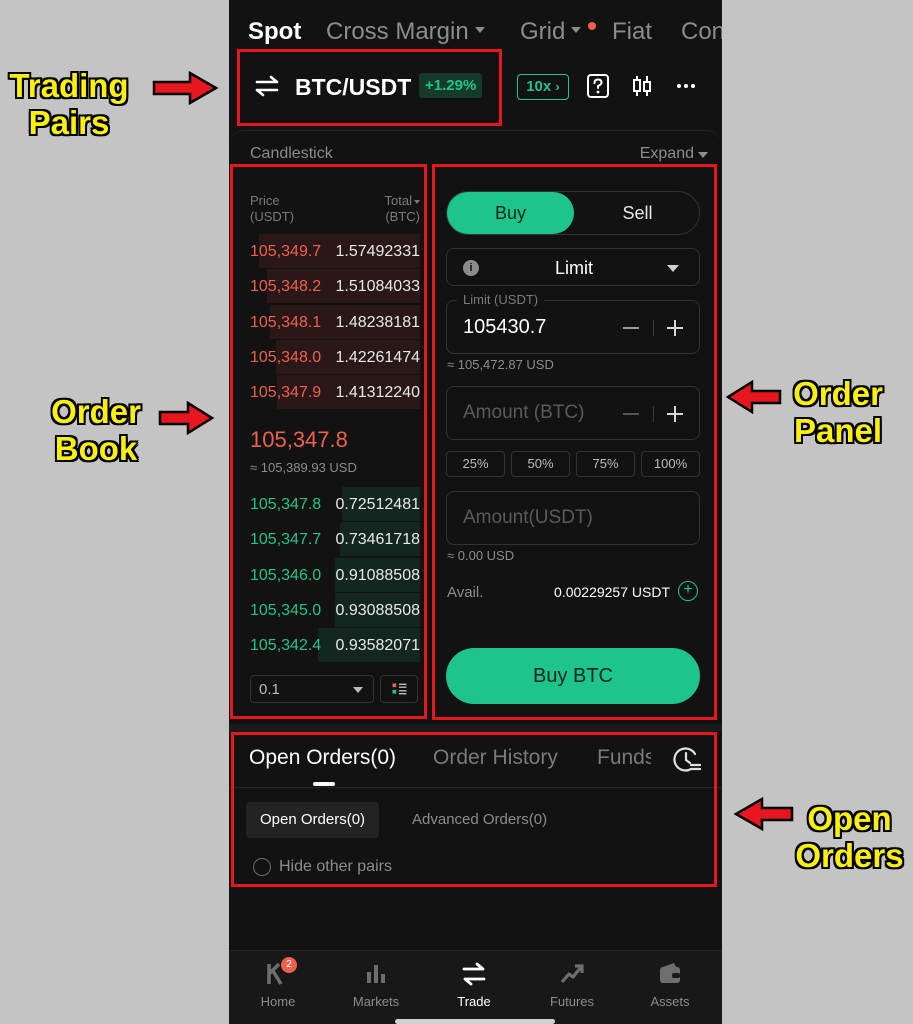 Image resolution: width=913 pixels, height=1024 pixels. I want to click on tab-grid-label: Grid, so click(543, 31).